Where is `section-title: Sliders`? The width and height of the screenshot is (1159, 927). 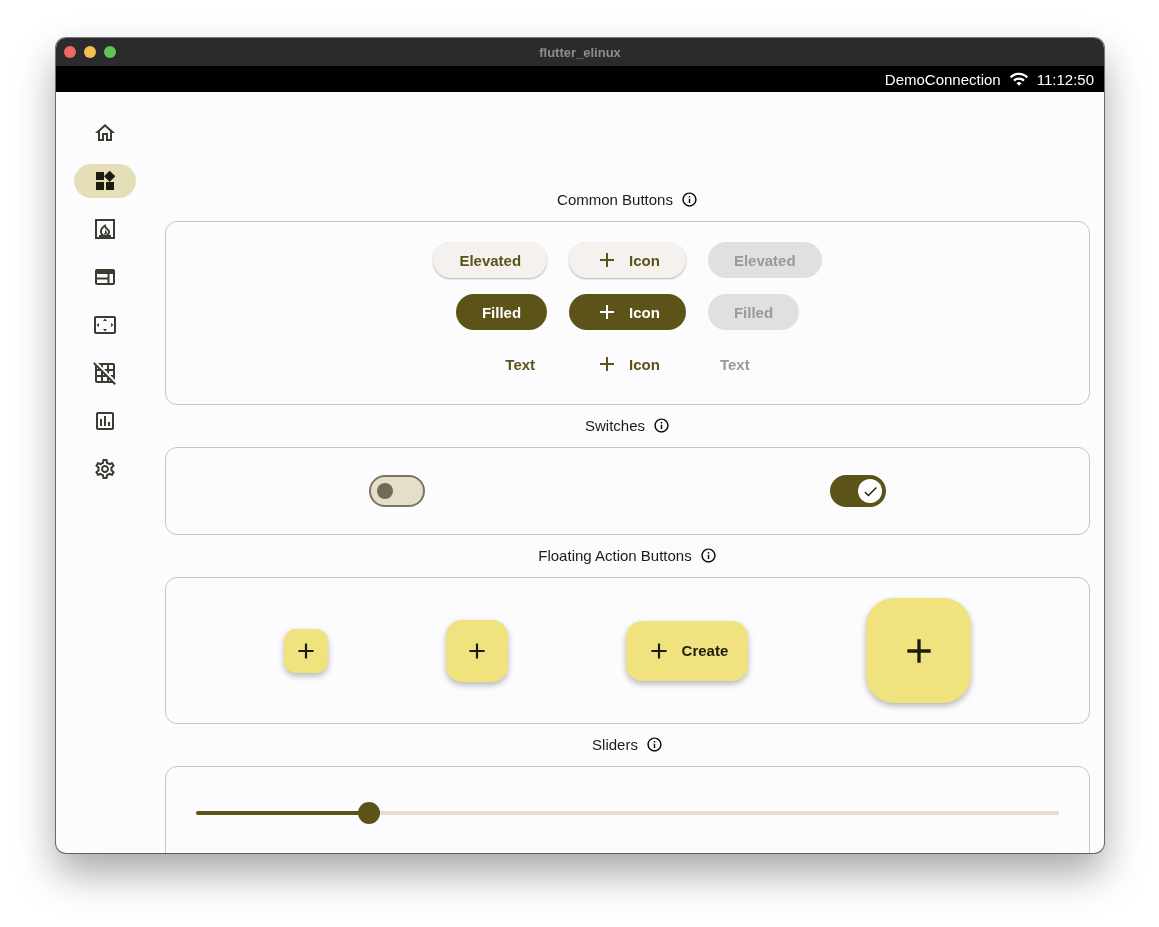 section-title: Sliders is located at coordinates (615, 744).